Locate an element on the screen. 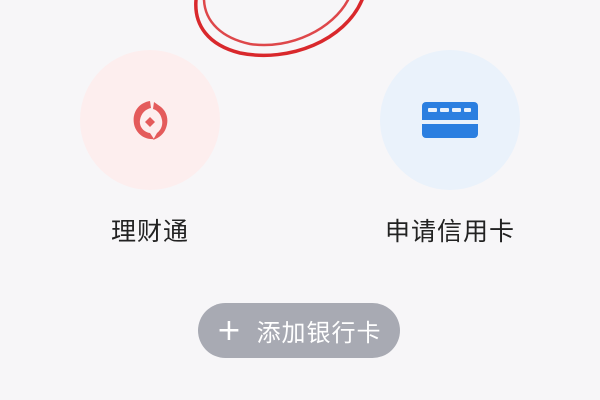  add-bank-card-label: 添加银行卡 is located at coordinates (319, 333).